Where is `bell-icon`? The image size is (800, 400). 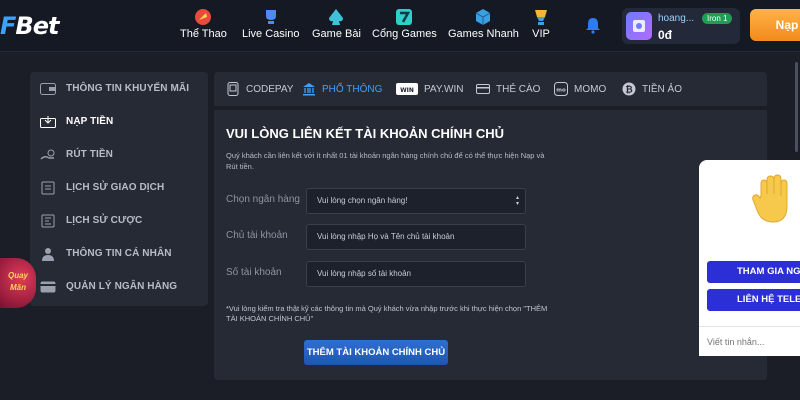 bell-icon is located at coordinates (593, 25).